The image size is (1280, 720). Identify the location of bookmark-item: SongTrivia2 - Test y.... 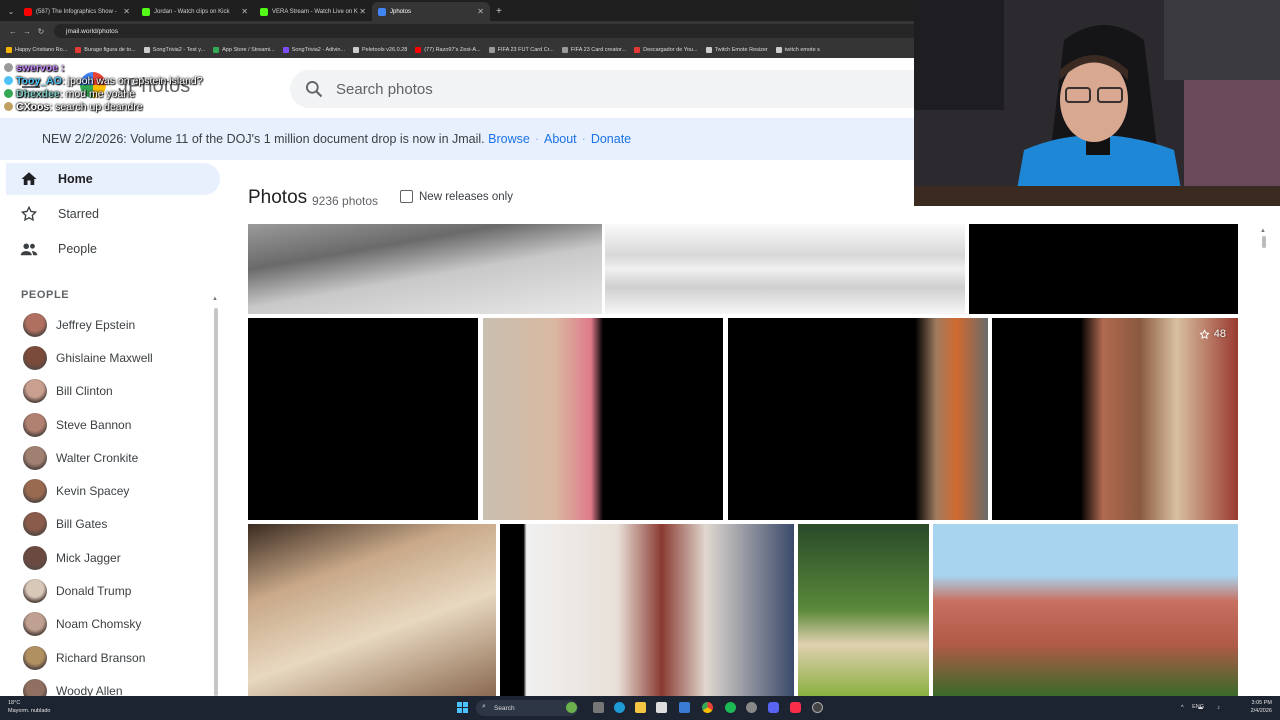
(174, 49).